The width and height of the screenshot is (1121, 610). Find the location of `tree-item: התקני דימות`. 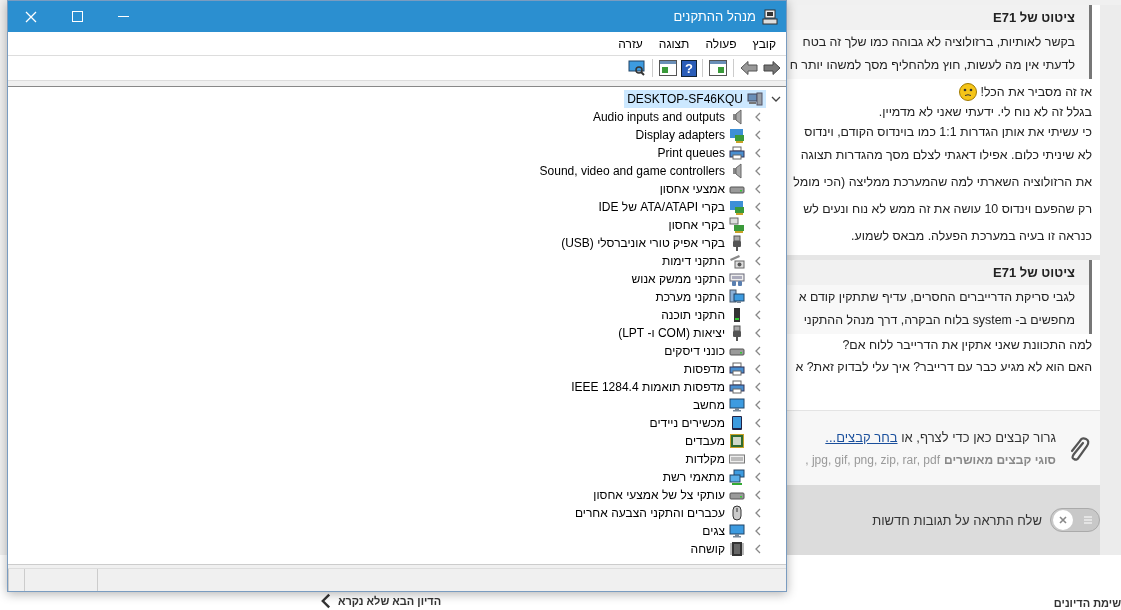

tree-item: התקני דימות is located at coordinates (703, 261).